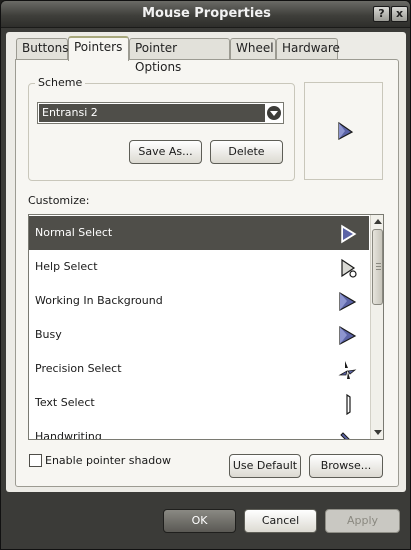  I want to click on precision-cursor-icon, so click(347, 370).